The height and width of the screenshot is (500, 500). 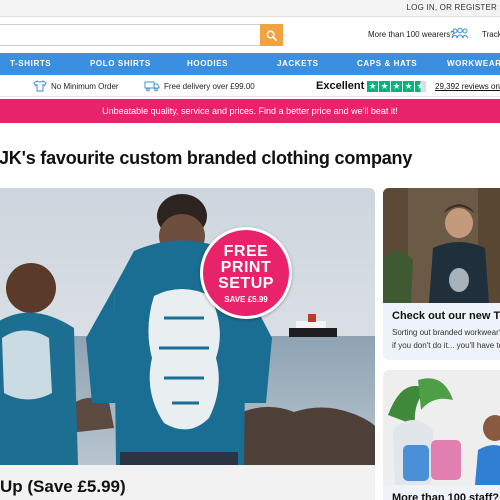 I want to click on trustpilot-stars: ★ ★ ★ ★ ★, so click(x=396, y=86).